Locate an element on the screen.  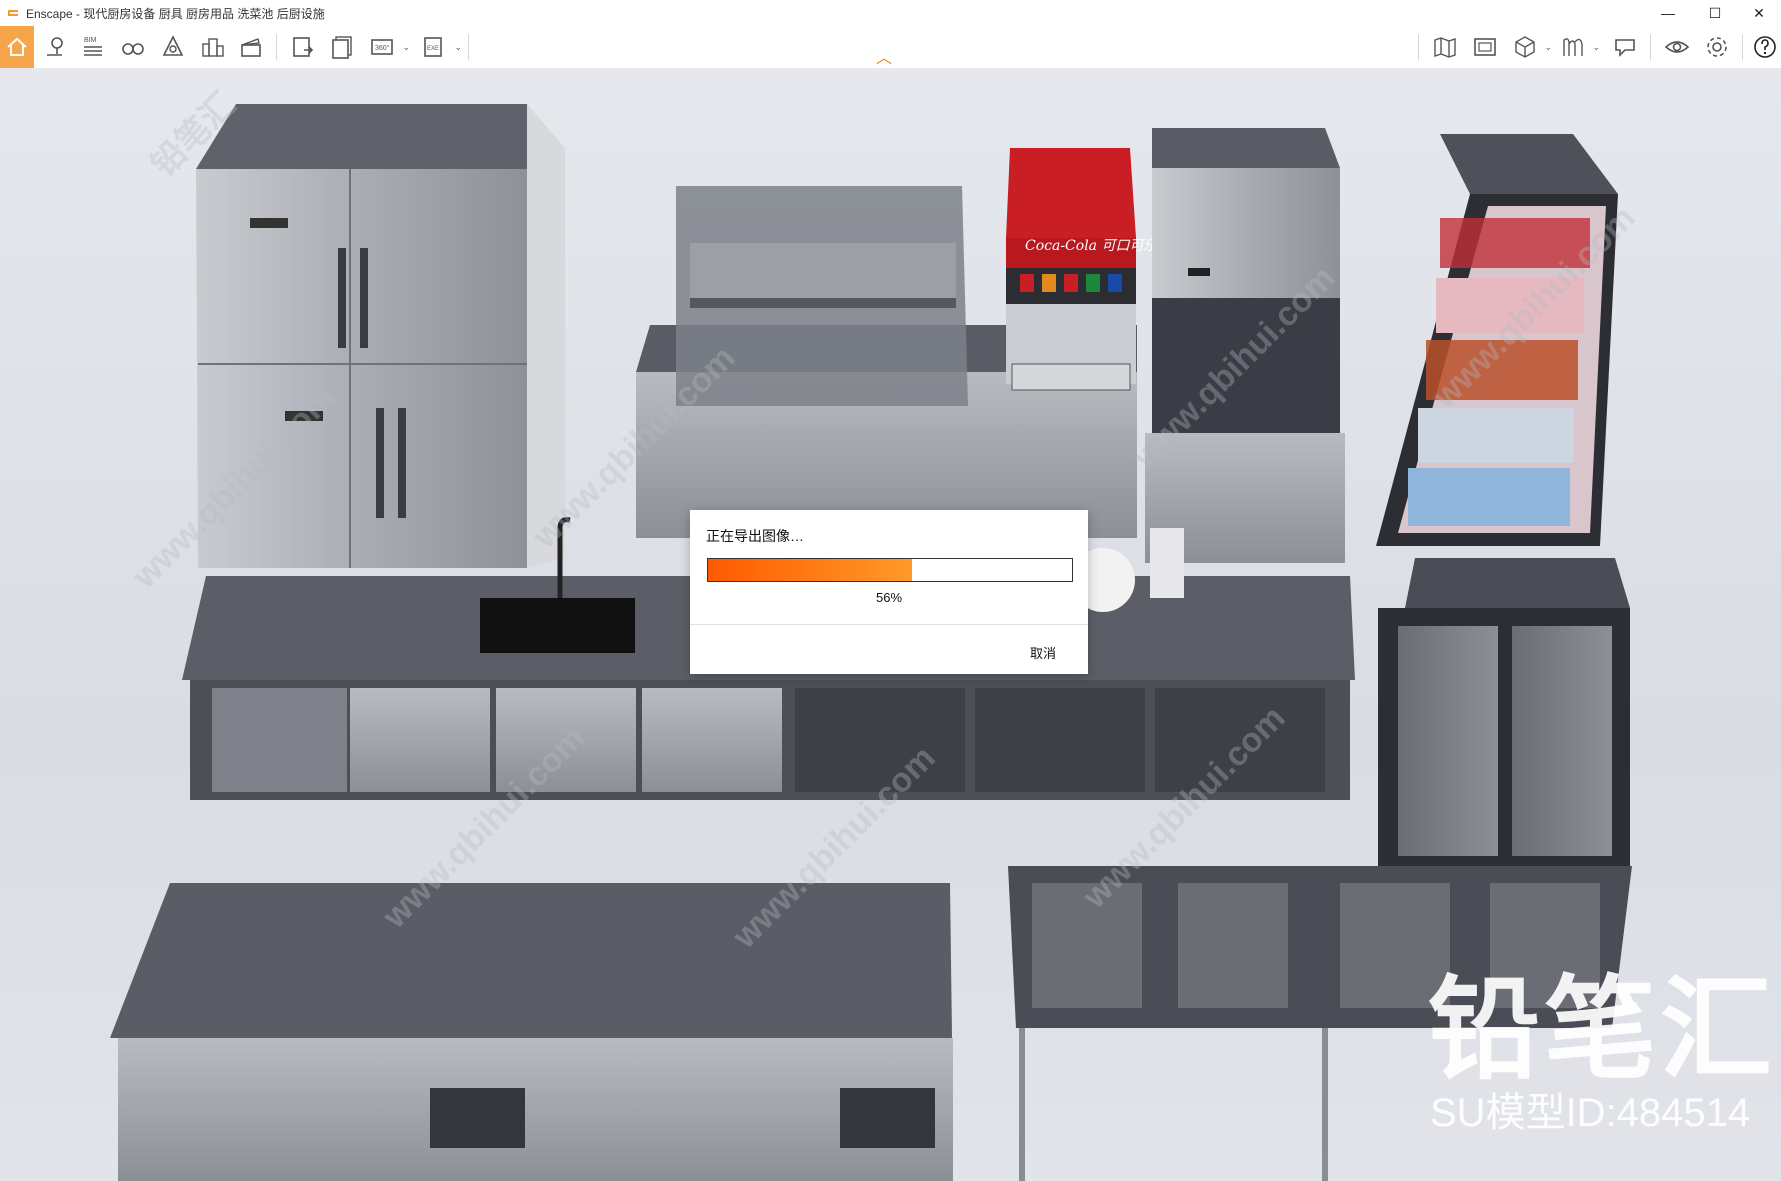
location-button is located at coordinates (55, 47).